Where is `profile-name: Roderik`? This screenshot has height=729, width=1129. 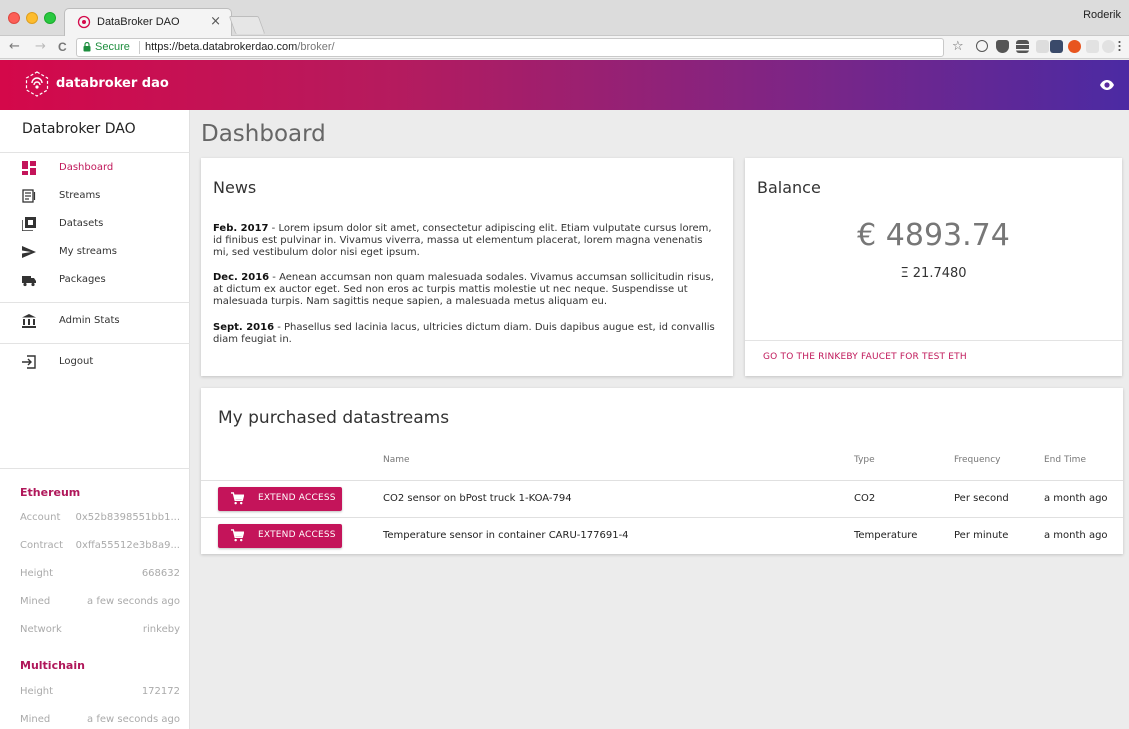
profile-name: Roderik is located at coordinates (1102, 15).